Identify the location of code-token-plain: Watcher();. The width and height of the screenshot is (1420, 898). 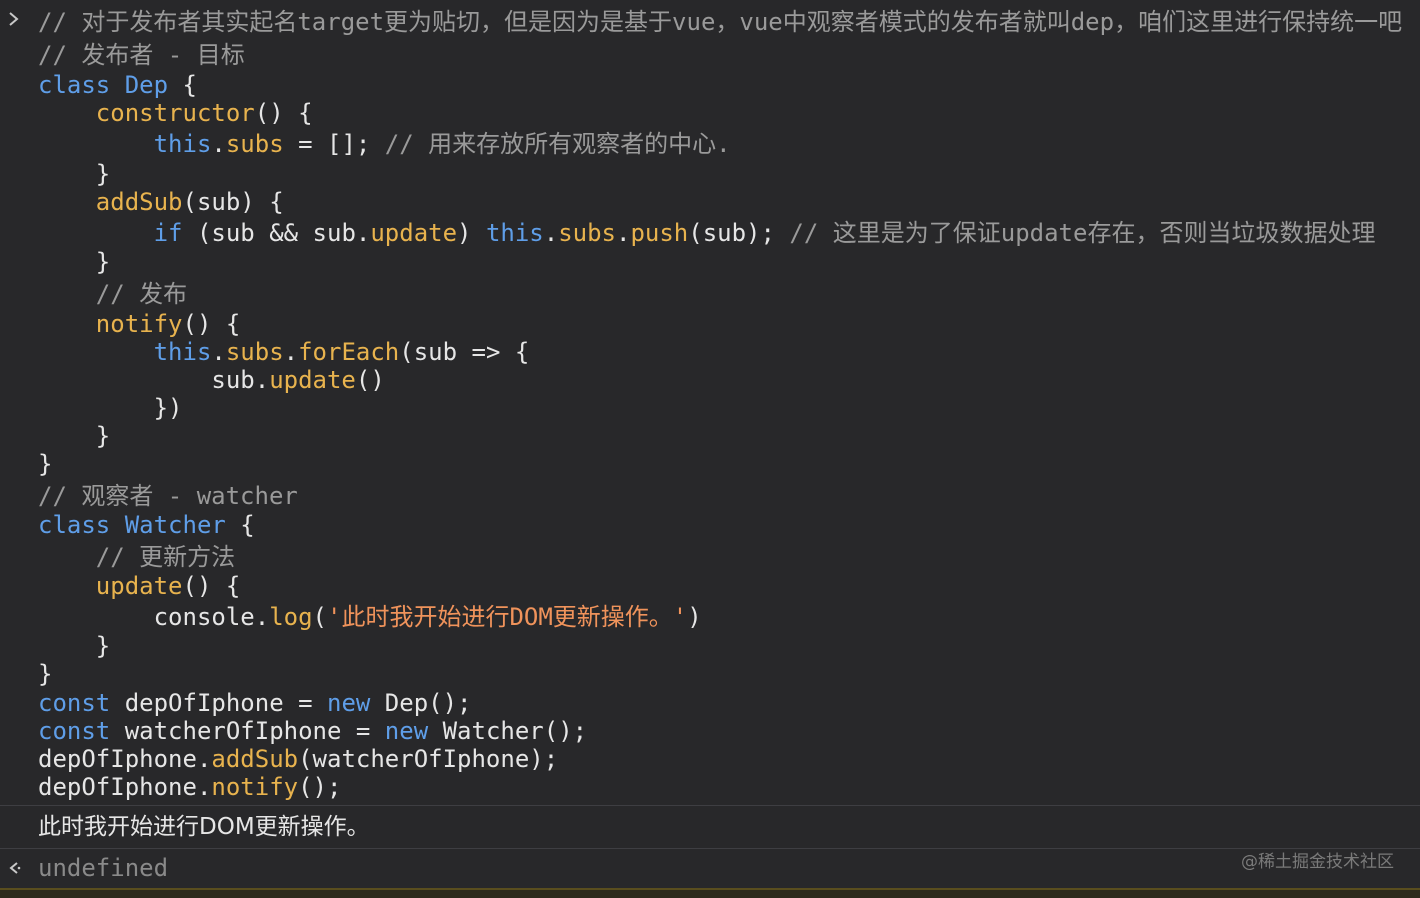
(508, 731).